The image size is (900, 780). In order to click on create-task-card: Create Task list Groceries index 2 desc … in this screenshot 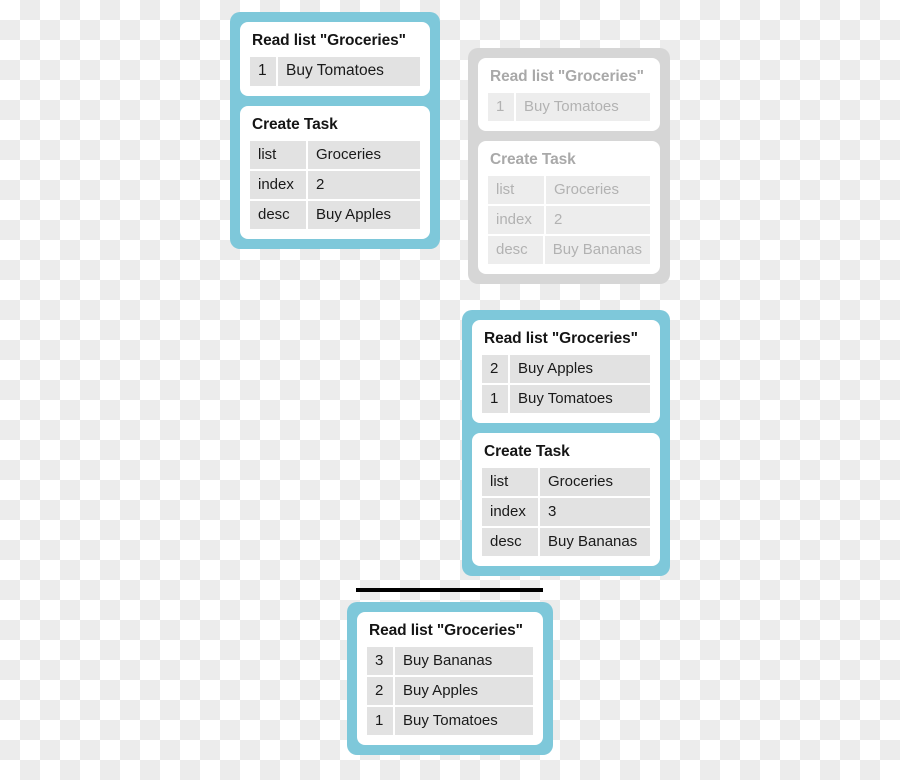, I will do `click(335, 172)`.